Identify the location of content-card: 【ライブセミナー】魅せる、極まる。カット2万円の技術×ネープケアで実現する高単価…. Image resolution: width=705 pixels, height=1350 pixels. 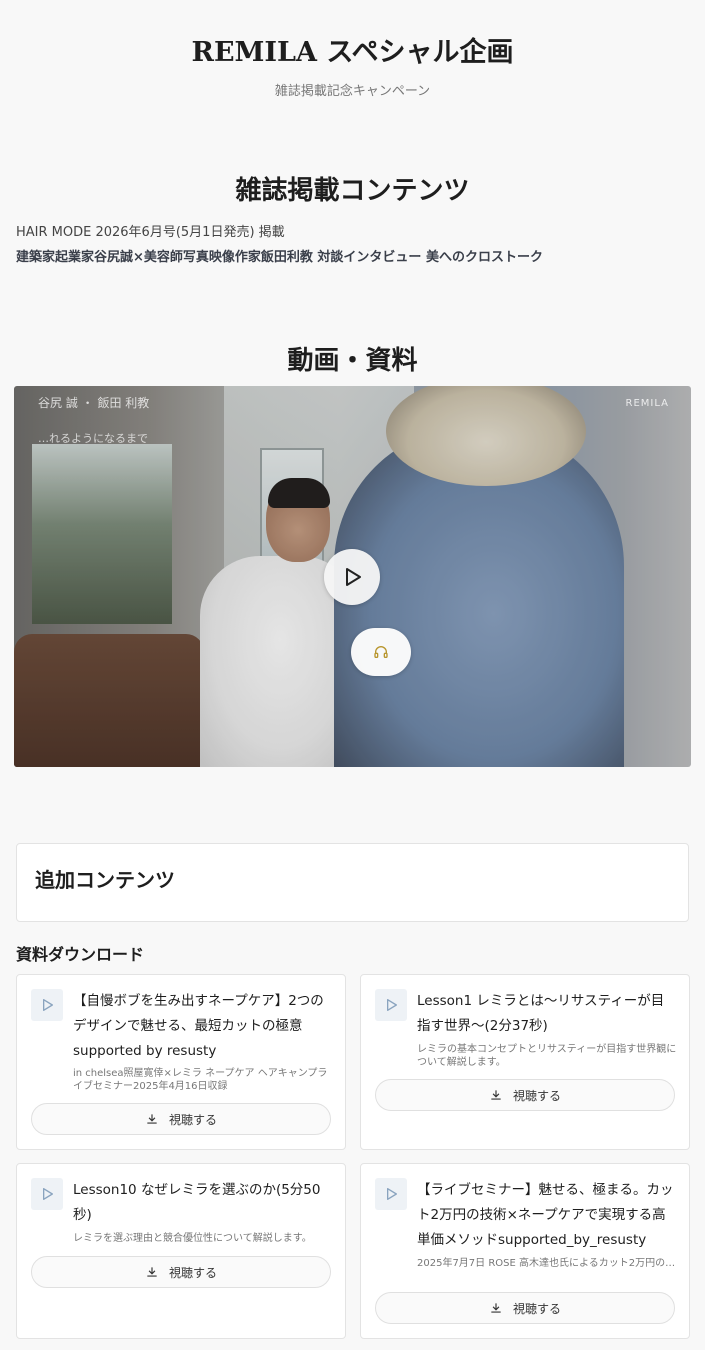
(525, 1251).